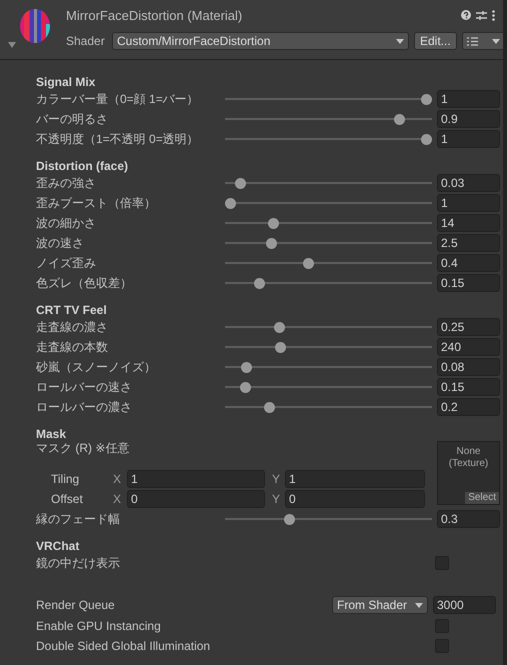 Image resolution: width=507 pixels, height=665 pixels. What do you see at coordinates (155, 15) in the screenshot?
I see `window-title: MirrorFaceDistortion (Material)` at bounding box center [155, 15].